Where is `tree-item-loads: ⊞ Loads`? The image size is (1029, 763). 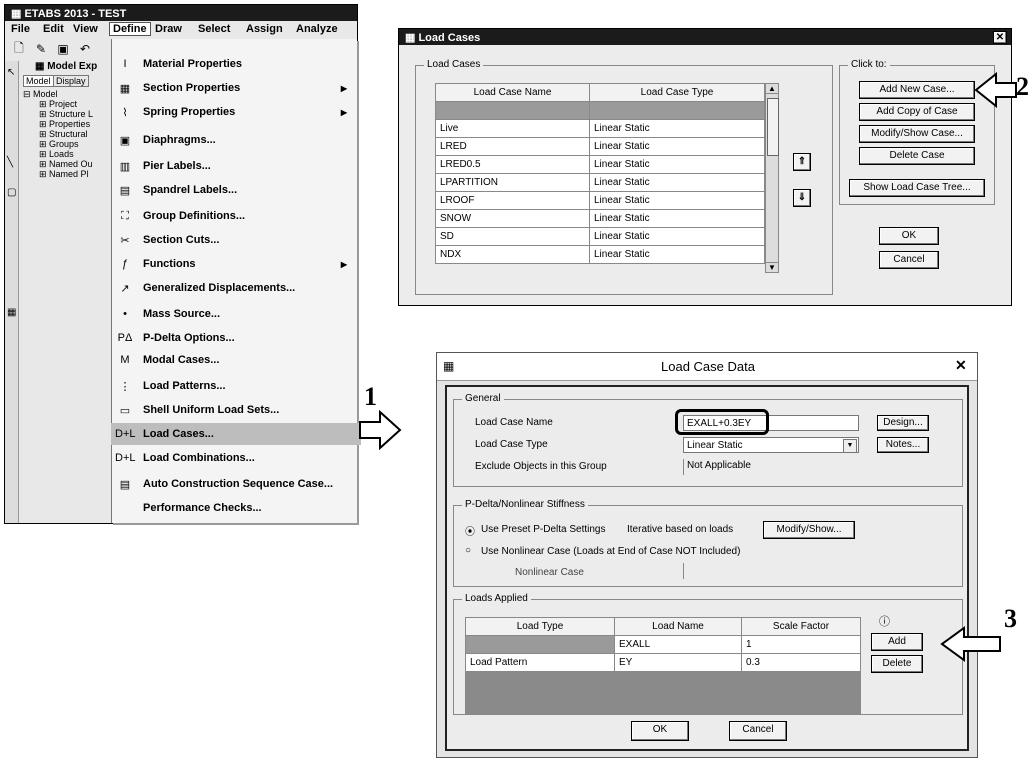 tree-item-loads: ⊞ Loads is located at coordinates (58, 154).